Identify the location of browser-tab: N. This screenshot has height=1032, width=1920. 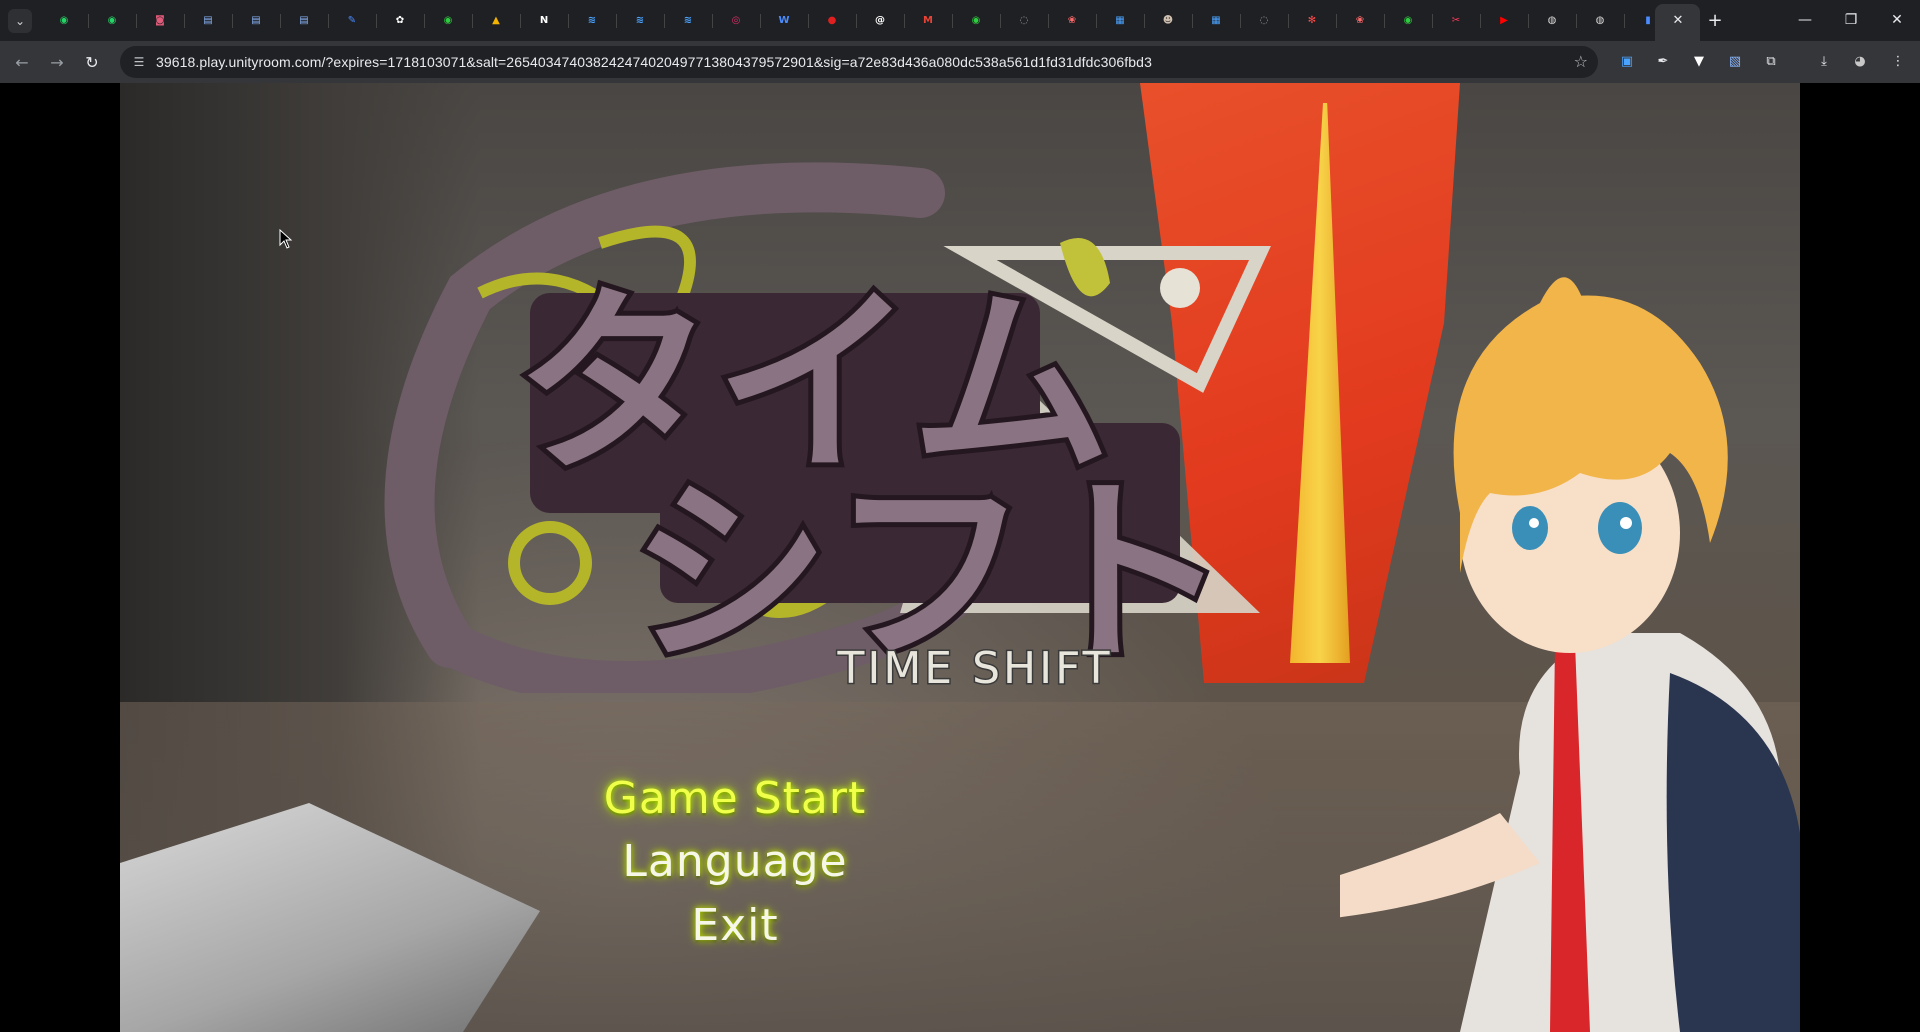
(544, 21).